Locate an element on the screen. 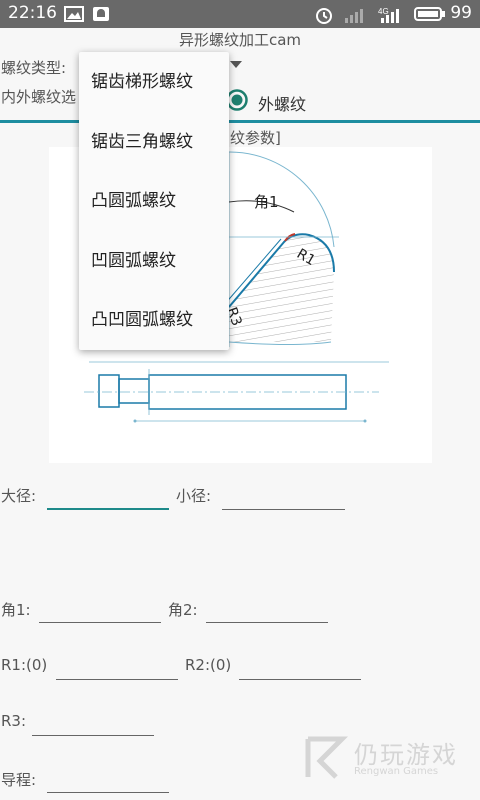  inner-outer-label: 内外螺纹选 is located at coordinates (39, 97).